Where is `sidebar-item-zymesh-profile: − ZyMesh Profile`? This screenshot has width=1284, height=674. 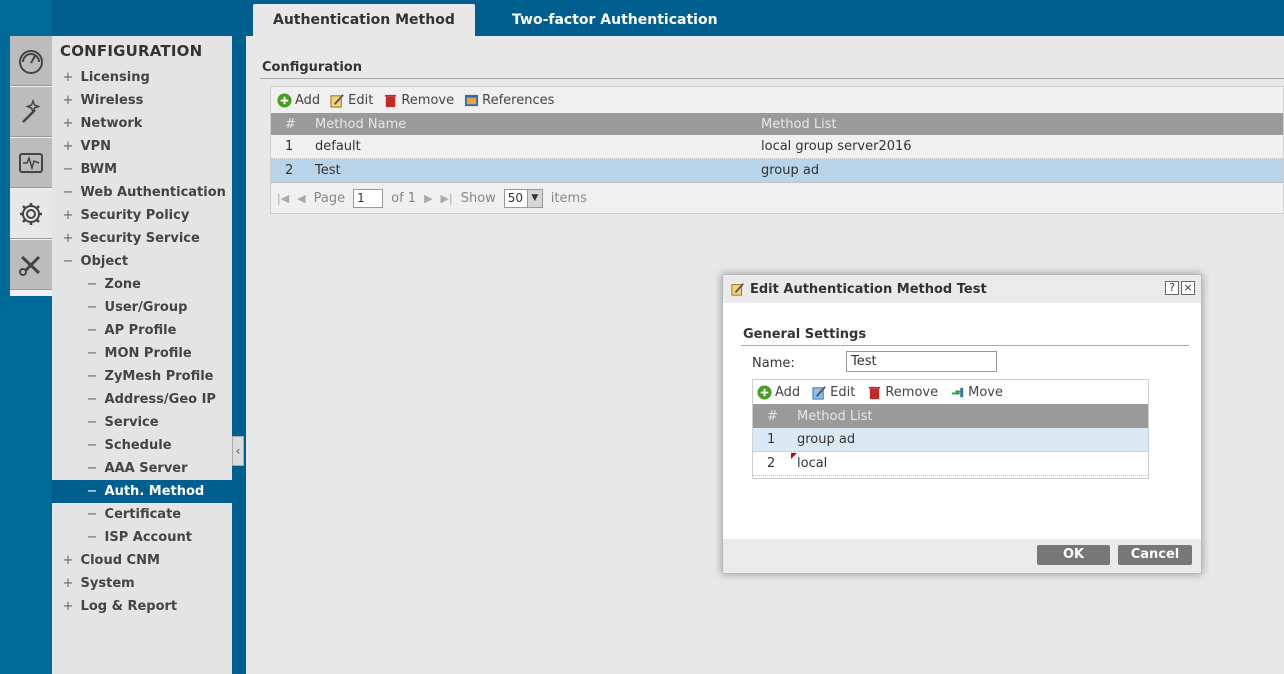 sidebar-item-zymesh-profile: − ZyMesh Profile is located at coordinates (142, 376).